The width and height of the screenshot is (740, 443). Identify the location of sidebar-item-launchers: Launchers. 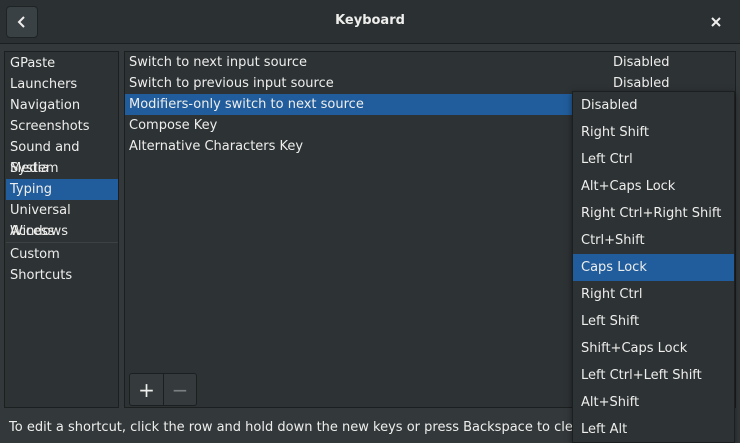
(62, 84).